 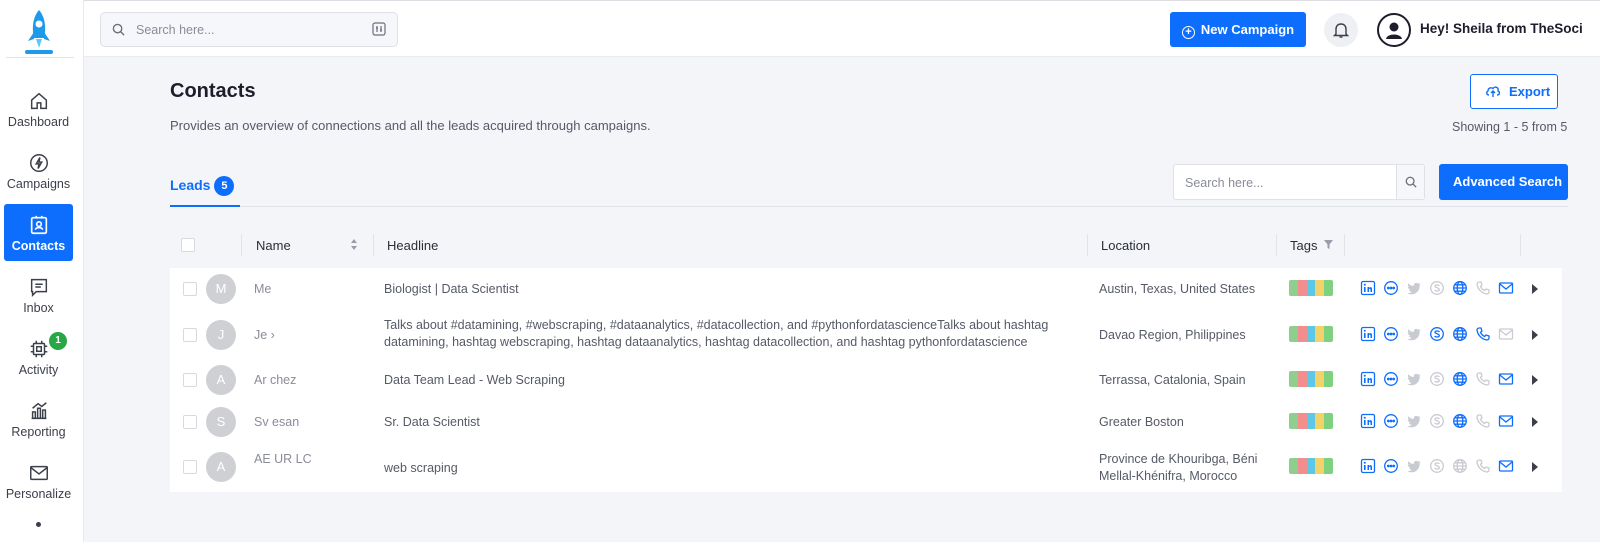 What do you see at coordinates (38, 176) in the screenshot?
I see `sidebar-item-campaigns: Campaigns` at bounding box center [38, 176].